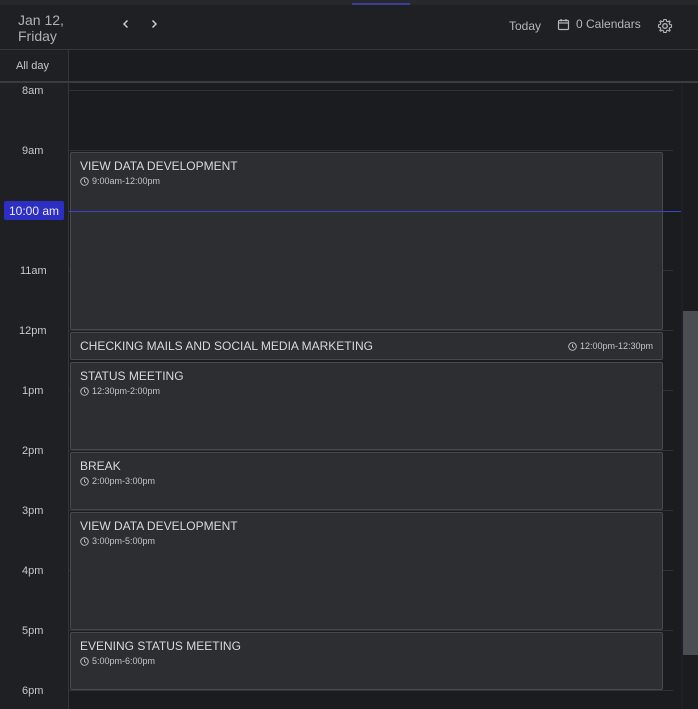  Describe the element at coordinates (124, 481) in the screenshot. I see `event-time-text: 2:00pm-3:00pm` at that location.